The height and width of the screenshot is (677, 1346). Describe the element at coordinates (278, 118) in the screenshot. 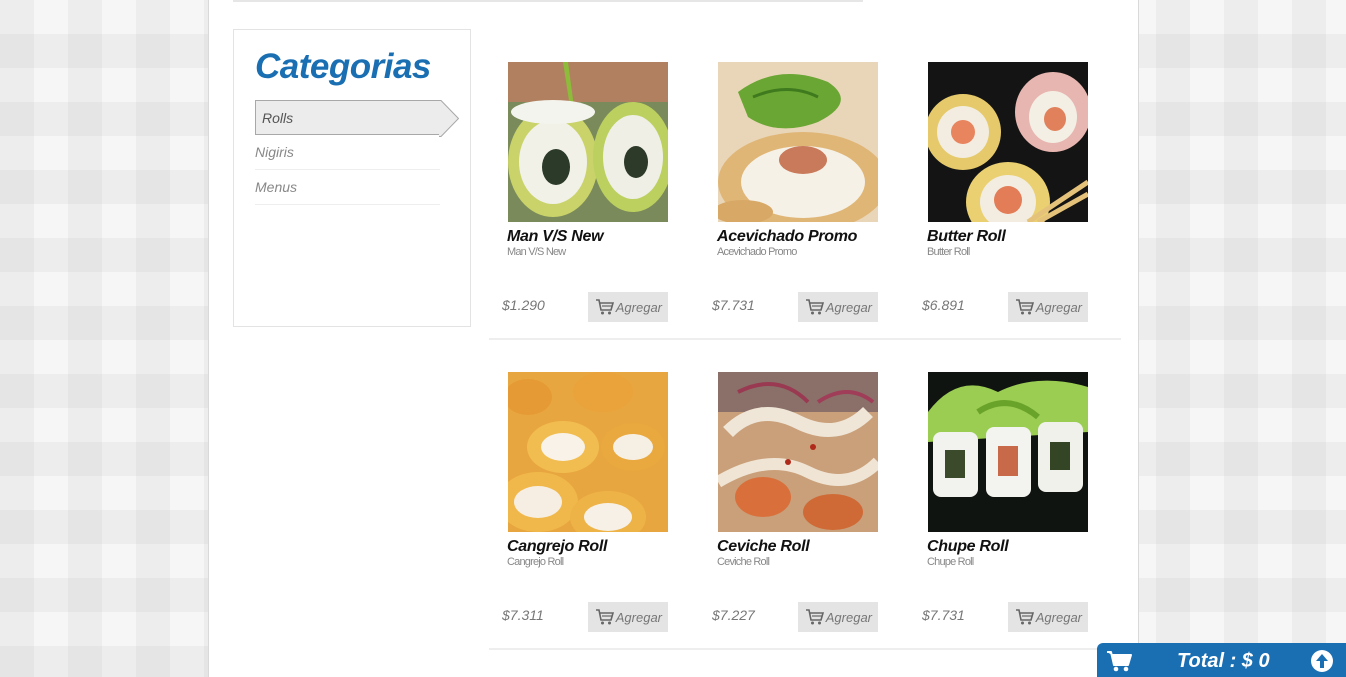

I see `category-label: Rolls` at that location.